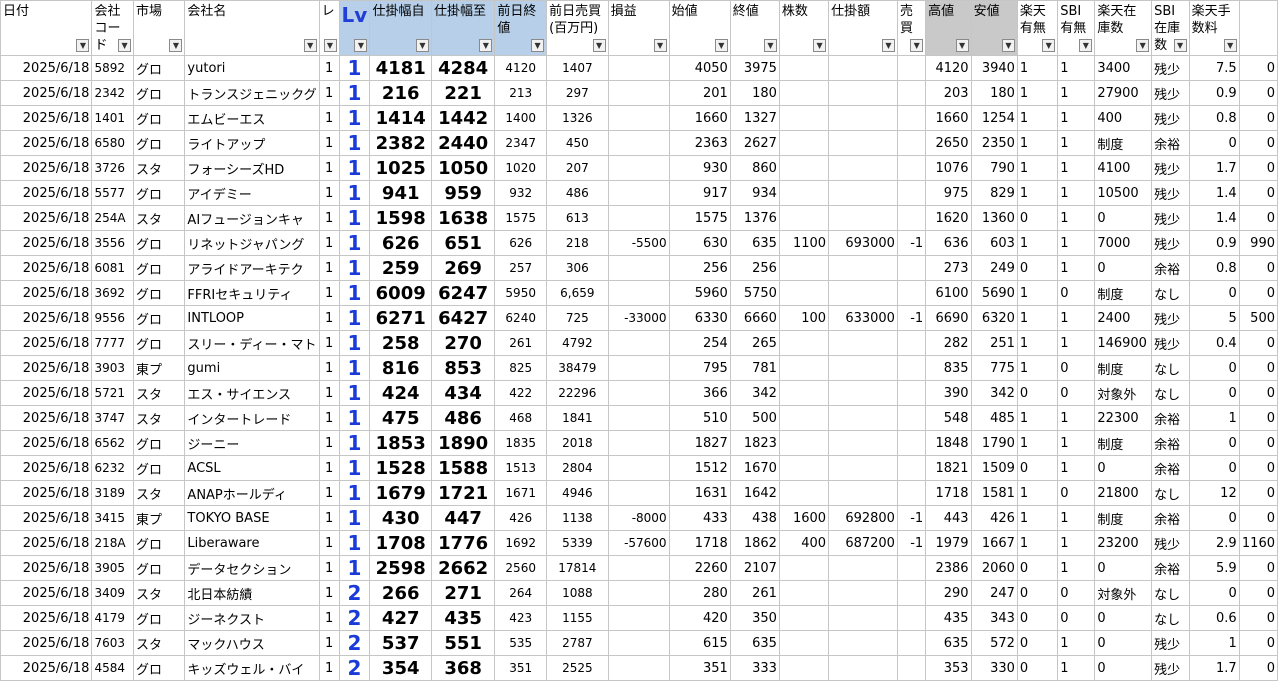 The width and height of the screenshot is (1278, 681). What do you see at coordinates (400, 168) in the screenshot?
I see `cell-range-from: 1025` at bounding box center [400, 168].